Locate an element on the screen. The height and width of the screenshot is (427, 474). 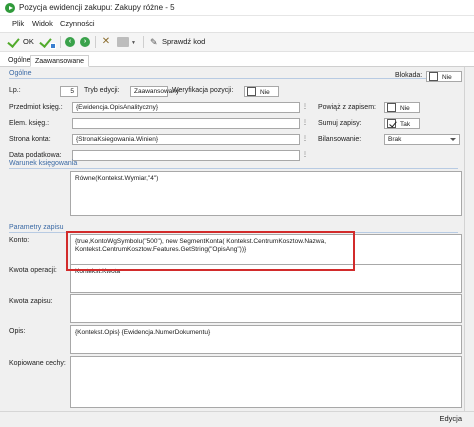
weryfikacja-checkbox-box is located at coordinates (251, 91).